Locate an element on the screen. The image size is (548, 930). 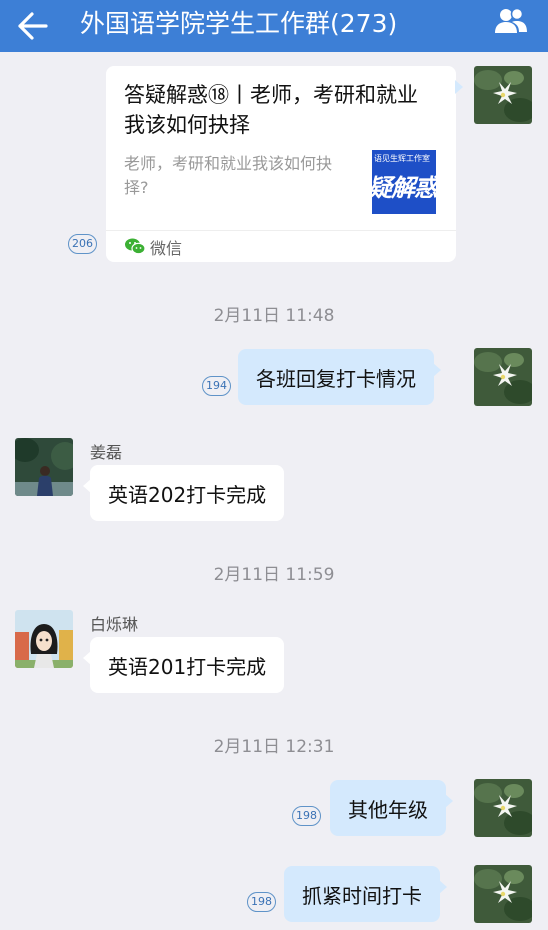
sender-name: 白烁琳 is located at coordinates (114, 624).